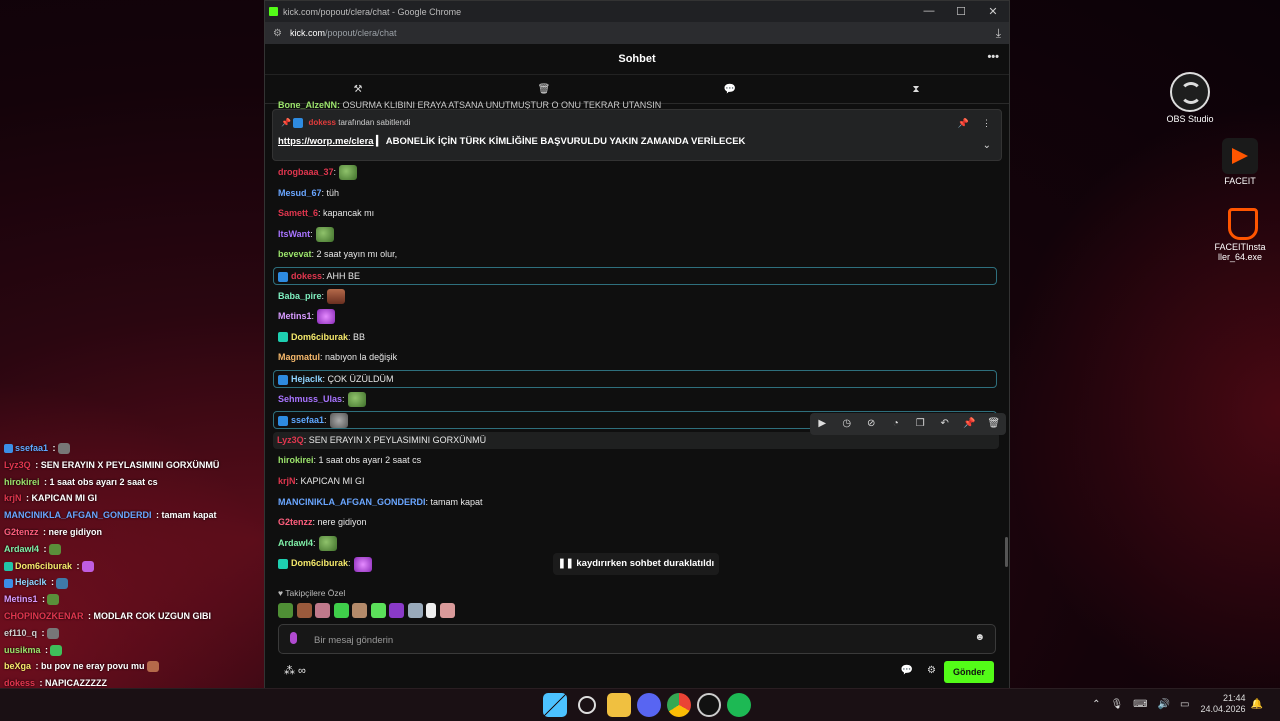  Describe the element at coordinates (306, 172) in the screenshot. I see `message-username: drogbaaa_37` at that location.